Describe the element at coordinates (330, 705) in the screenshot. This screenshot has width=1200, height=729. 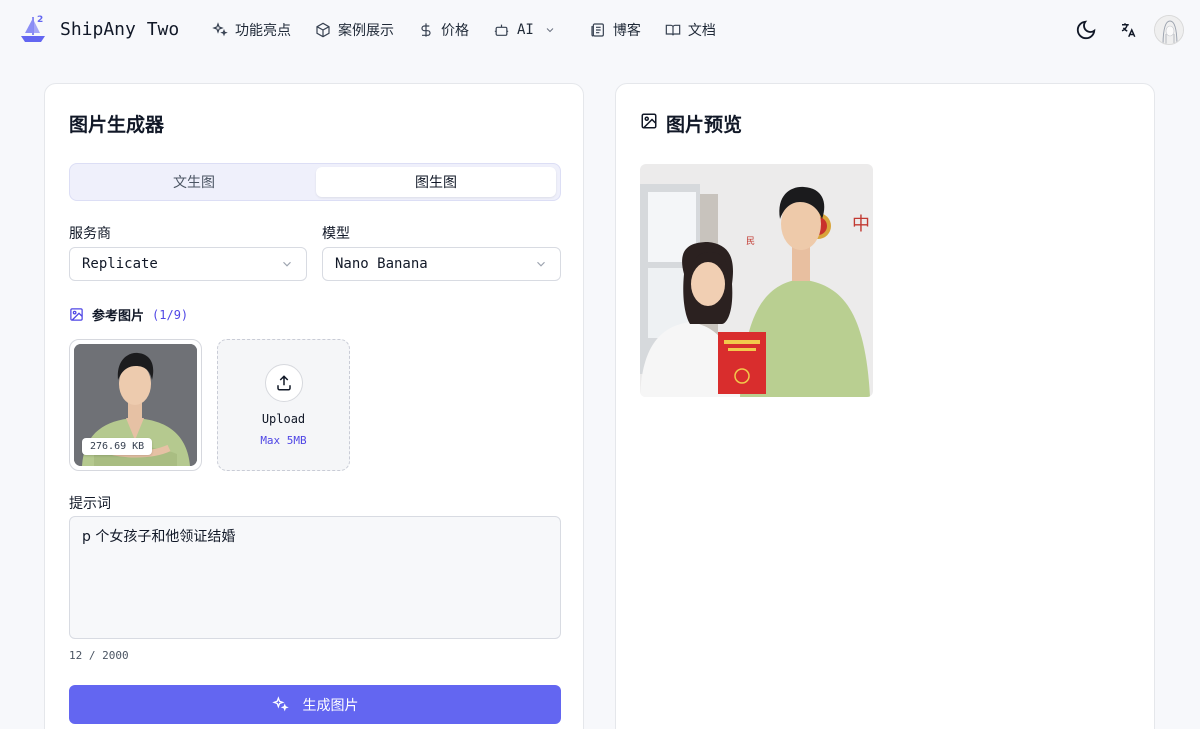
I see `generate-button-label: 生成图片` at that location.